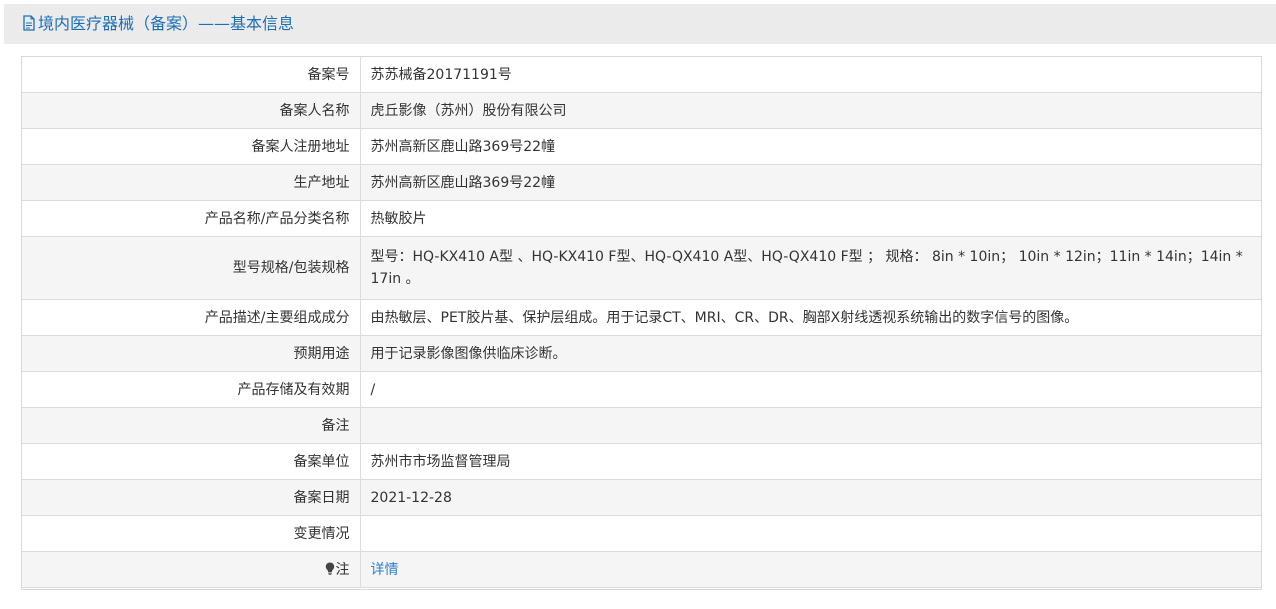  I want to click on table-row: 备案人注册地址 苏州高新区鹿山路369号22幢, so click(641, 146).